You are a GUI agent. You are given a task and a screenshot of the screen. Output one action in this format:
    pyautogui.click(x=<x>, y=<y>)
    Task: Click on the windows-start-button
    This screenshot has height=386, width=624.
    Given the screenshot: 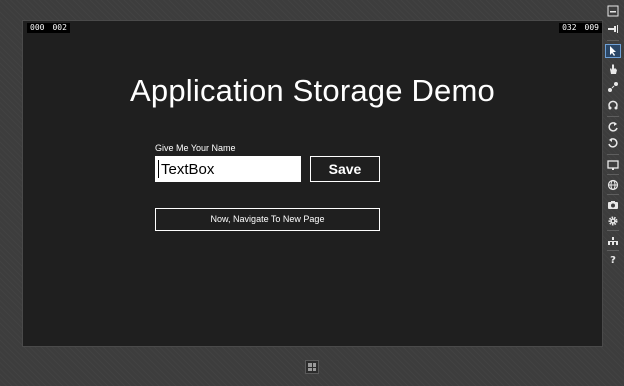 What is the action you would take?
    pyautogui.click(x=312, y=367)
    